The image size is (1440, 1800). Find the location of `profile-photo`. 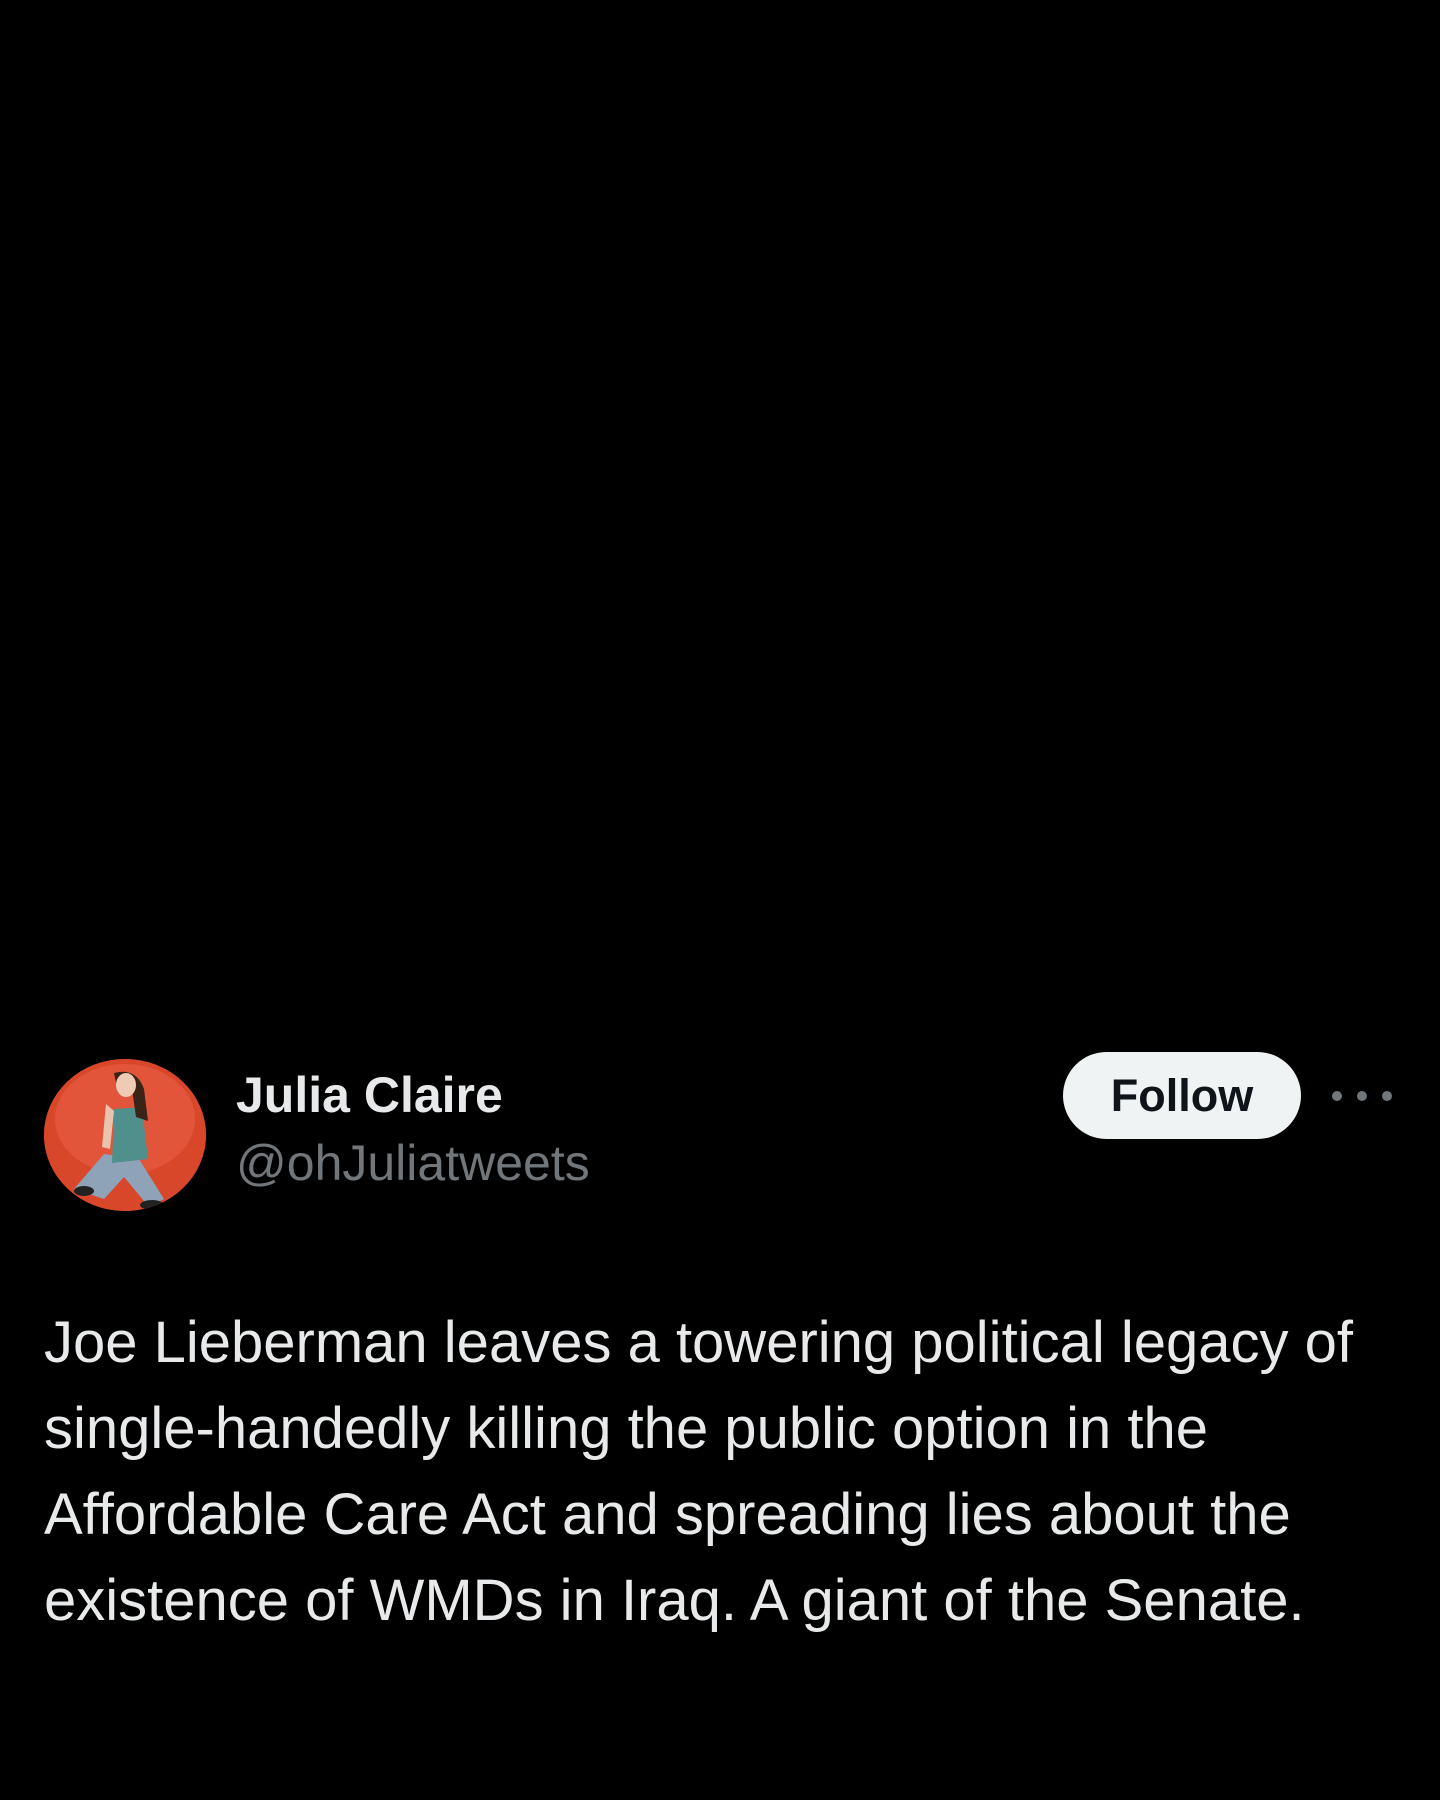

profile-photo is located at coordinates (125, 1135).